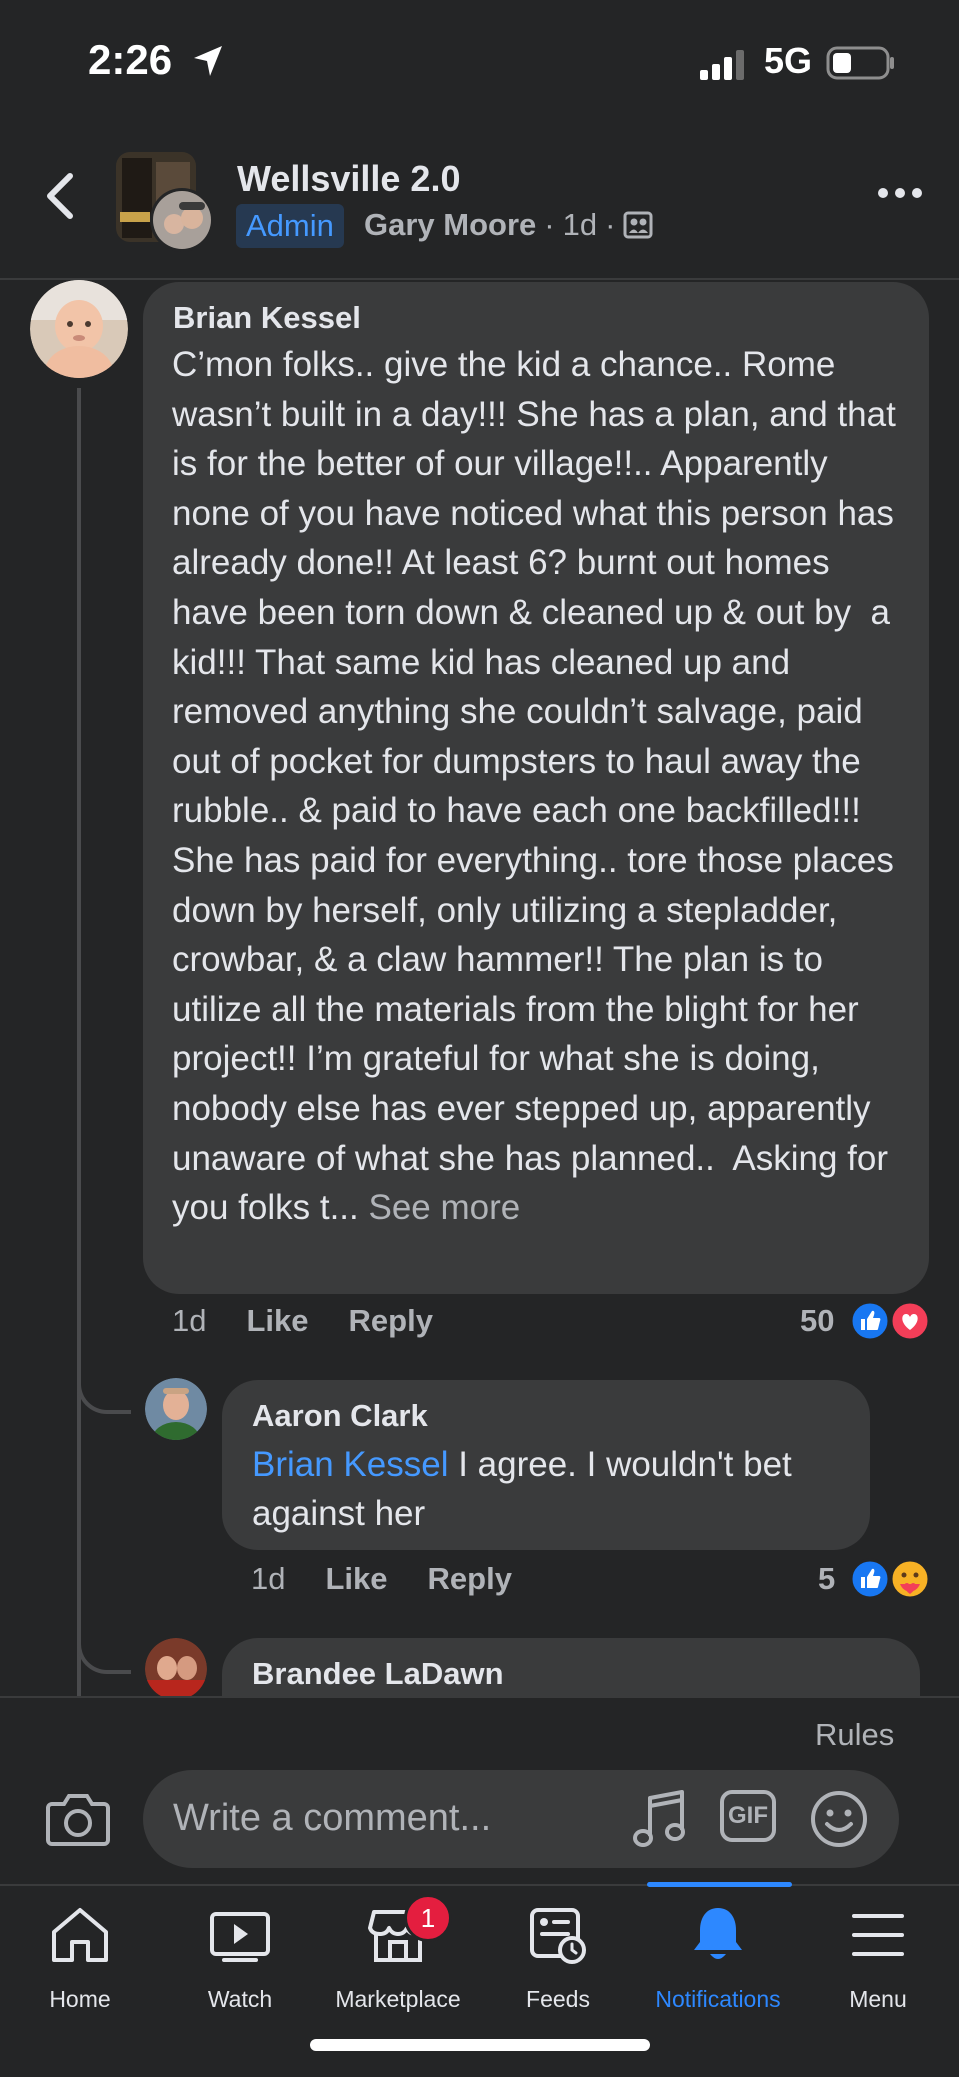 The image size is (959, 2077). I want to click on bell-icon, so click(718, 1933).